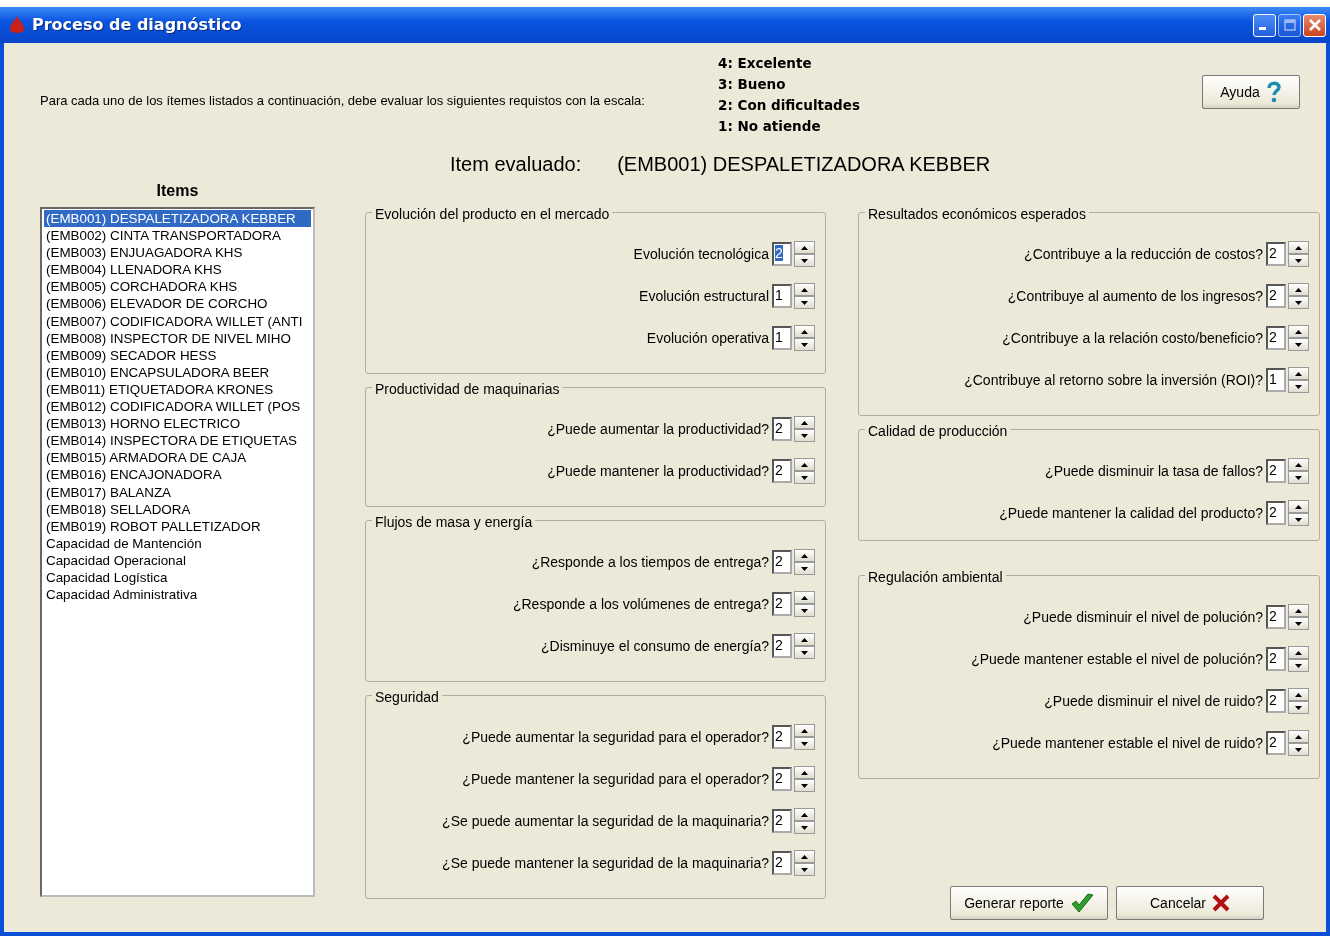  Describe the element at coordinates (177, 475) in the screenshot. I see `list-item: (EMB016) ENCAJONADORA` at that location.